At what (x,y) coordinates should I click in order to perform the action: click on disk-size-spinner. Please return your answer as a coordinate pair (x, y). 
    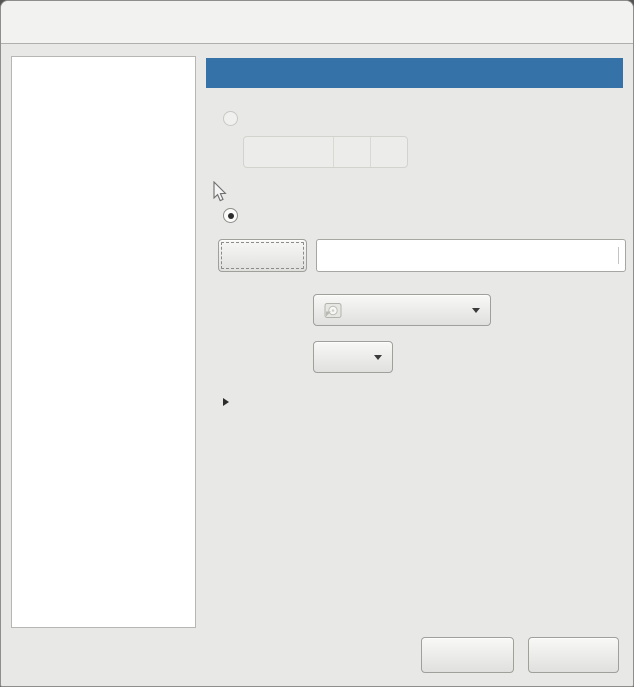
    Looking at the image, I should click on (325, 152).